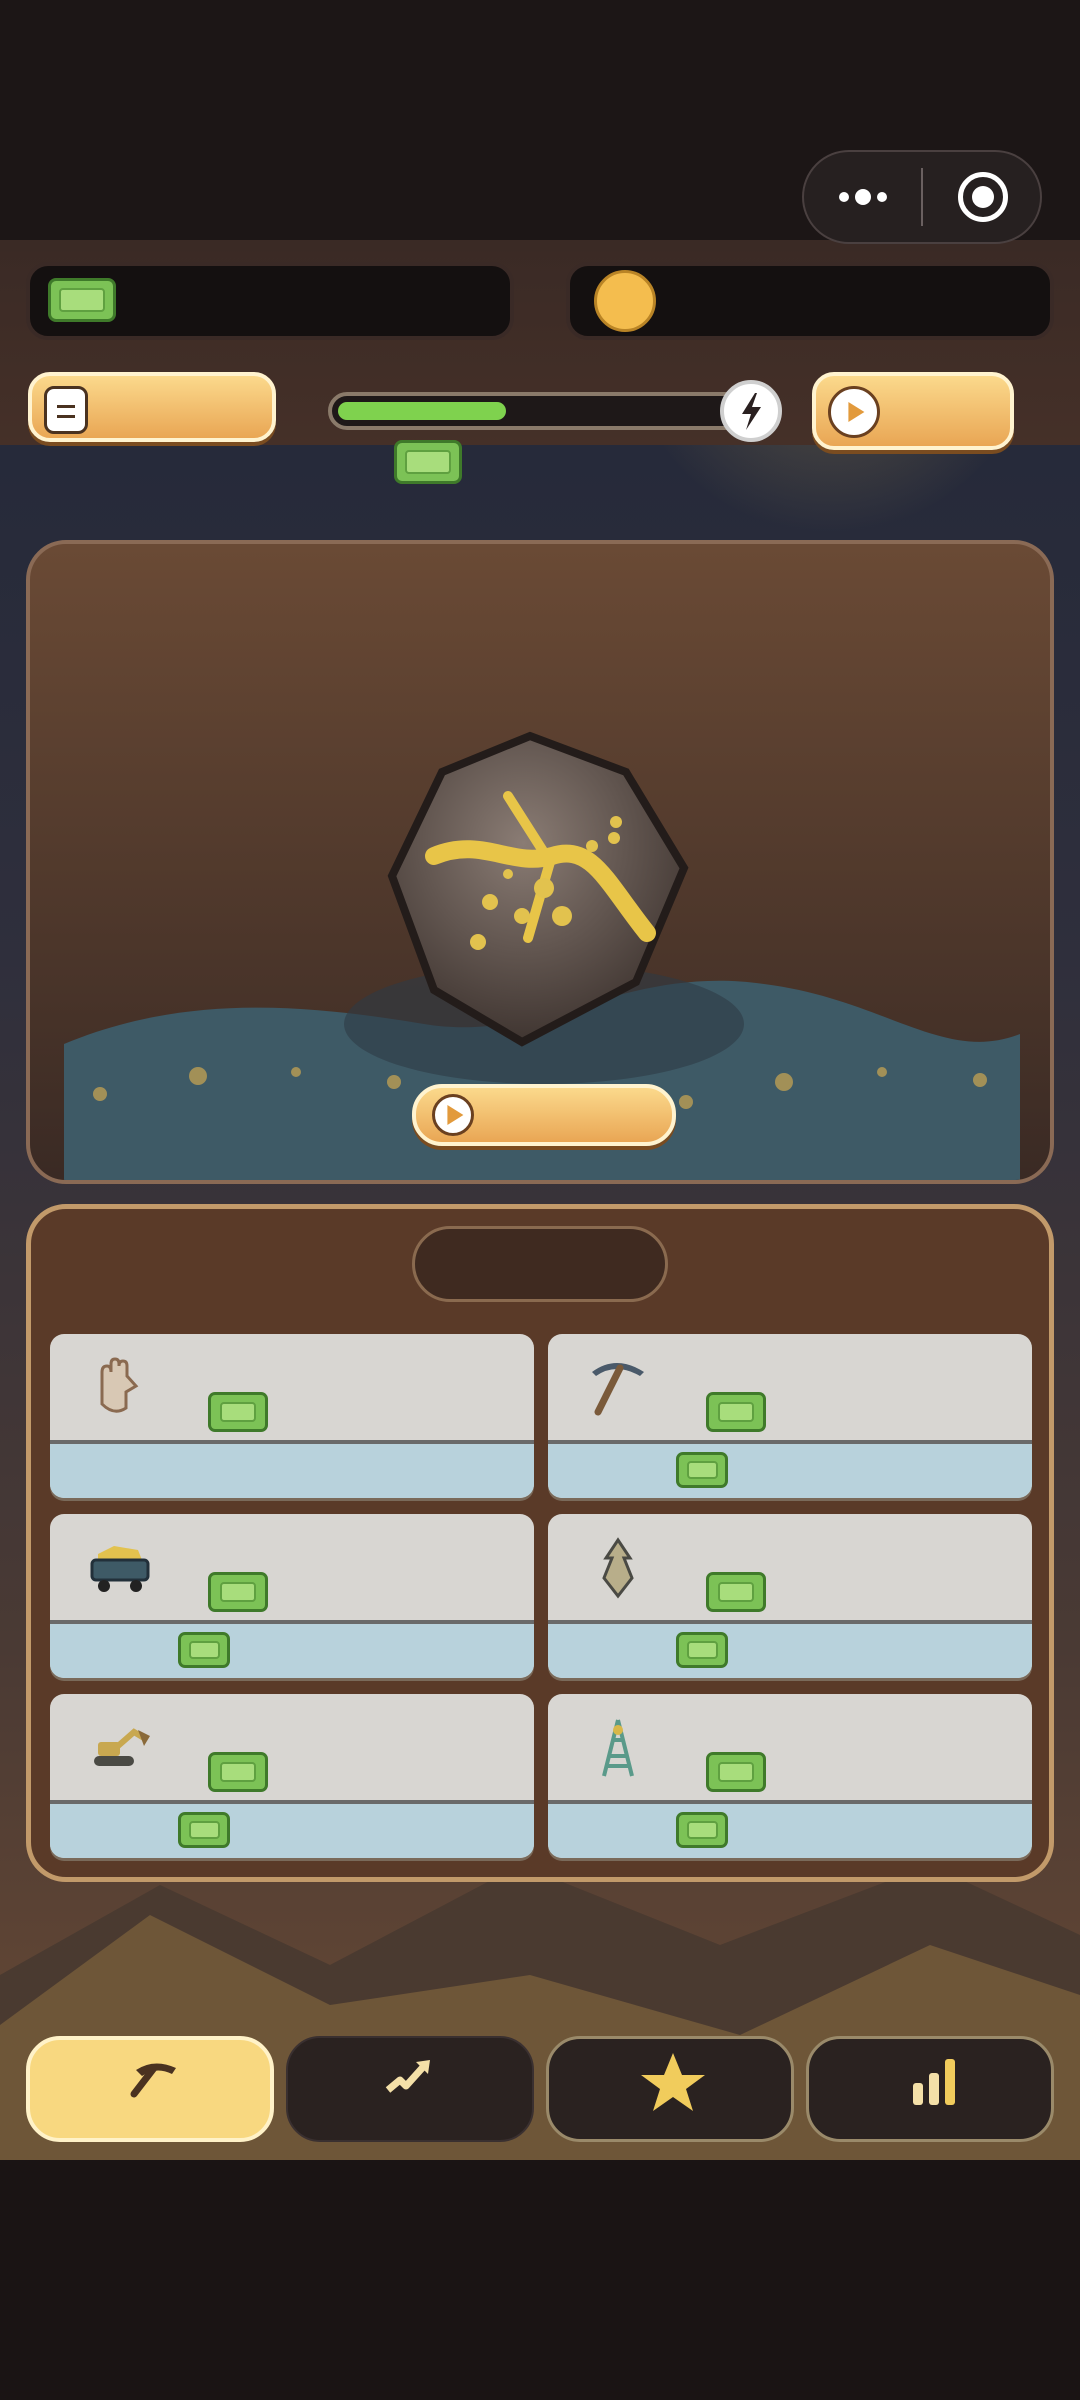  Describe the element at coordinates (453, 1115) in the screenshot. I see `play-icon` at that location.